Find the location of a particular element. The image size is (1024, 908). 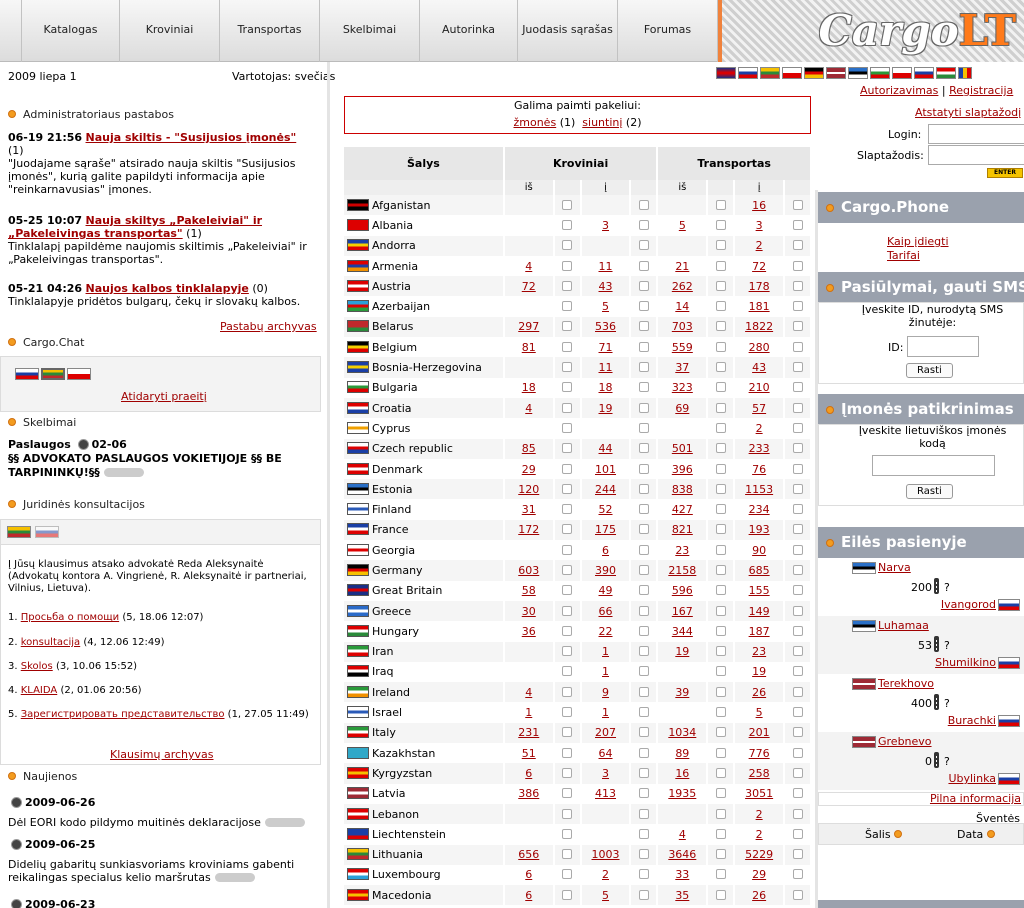

count-link: 396 is located at coordinates (682, 469).